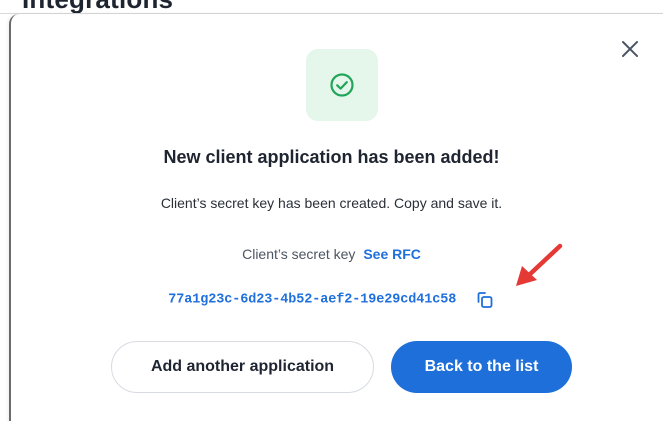 This screenshot has width=663, height=421. What do you see at coordinates (481, 367) in the screenshot?
I see `back-to-list-button: Back to the list` at bounding box center [481, 367].